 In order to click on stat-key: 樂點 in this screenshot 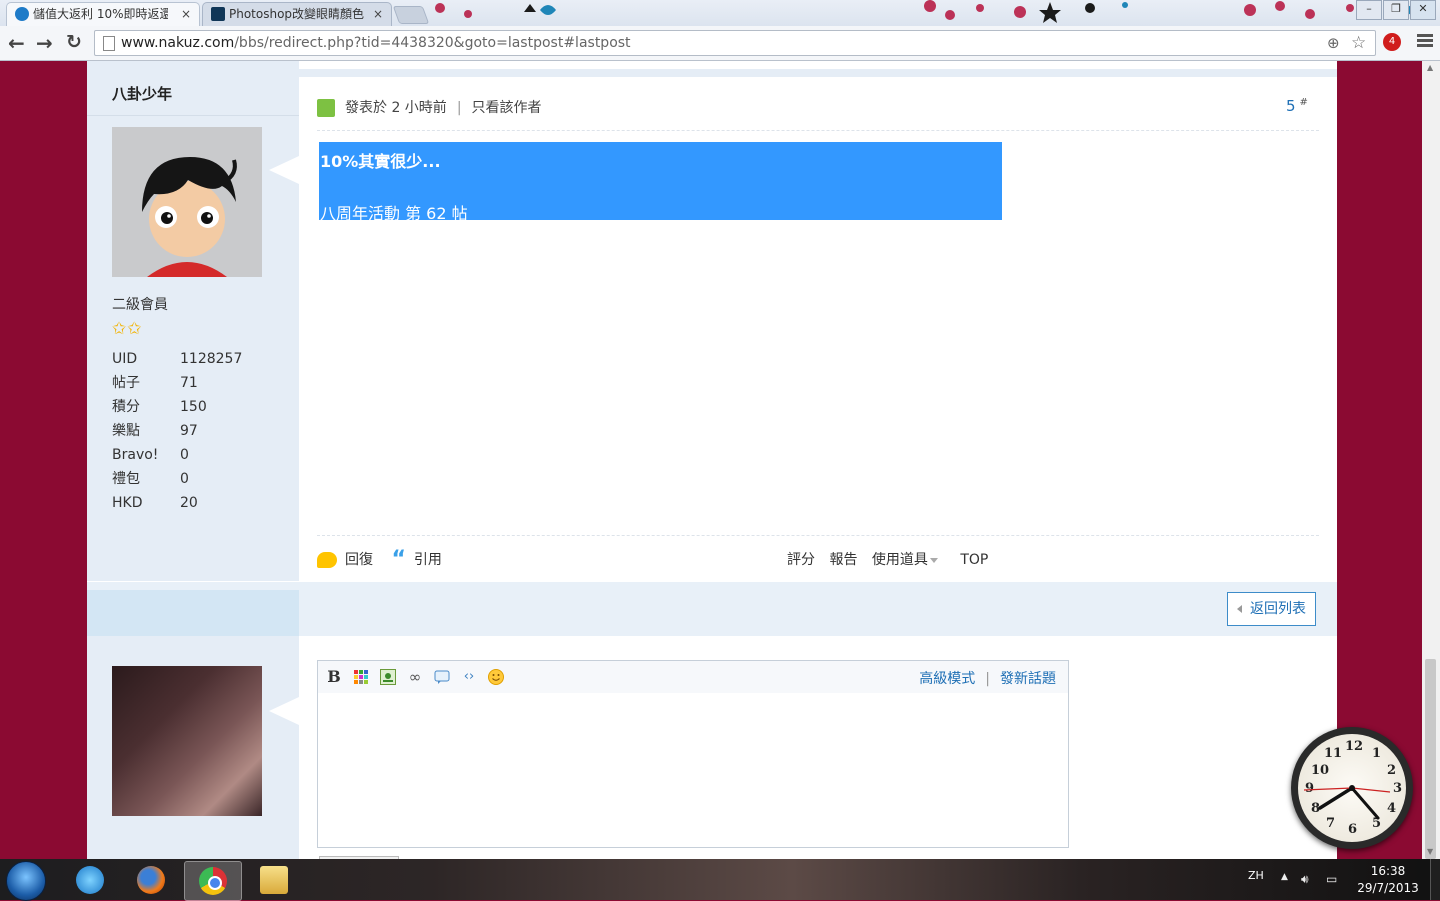, I will do `click(126, 431)`.